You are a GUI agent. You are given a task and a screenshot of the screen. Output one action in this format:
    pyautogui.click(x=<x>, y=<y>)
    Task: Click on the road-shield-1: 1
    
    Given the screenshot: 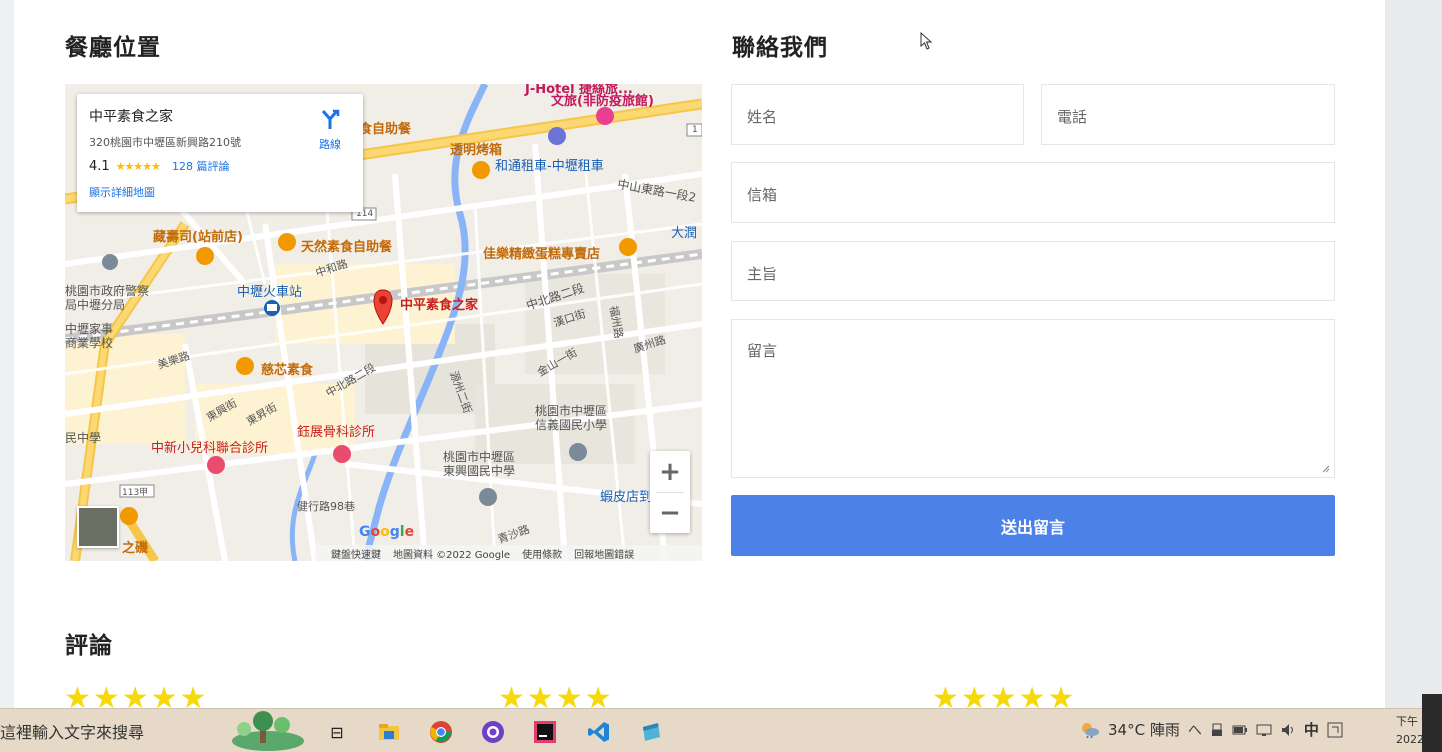 What is the action you would take?
    pyautogui.click(x=695, y=130)
    